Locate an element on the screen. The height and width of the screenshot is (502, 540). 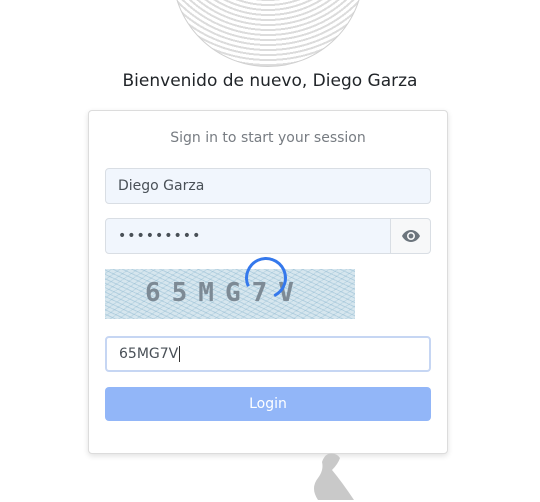
decorative-figure-icon is located at coordinates (334, 476).